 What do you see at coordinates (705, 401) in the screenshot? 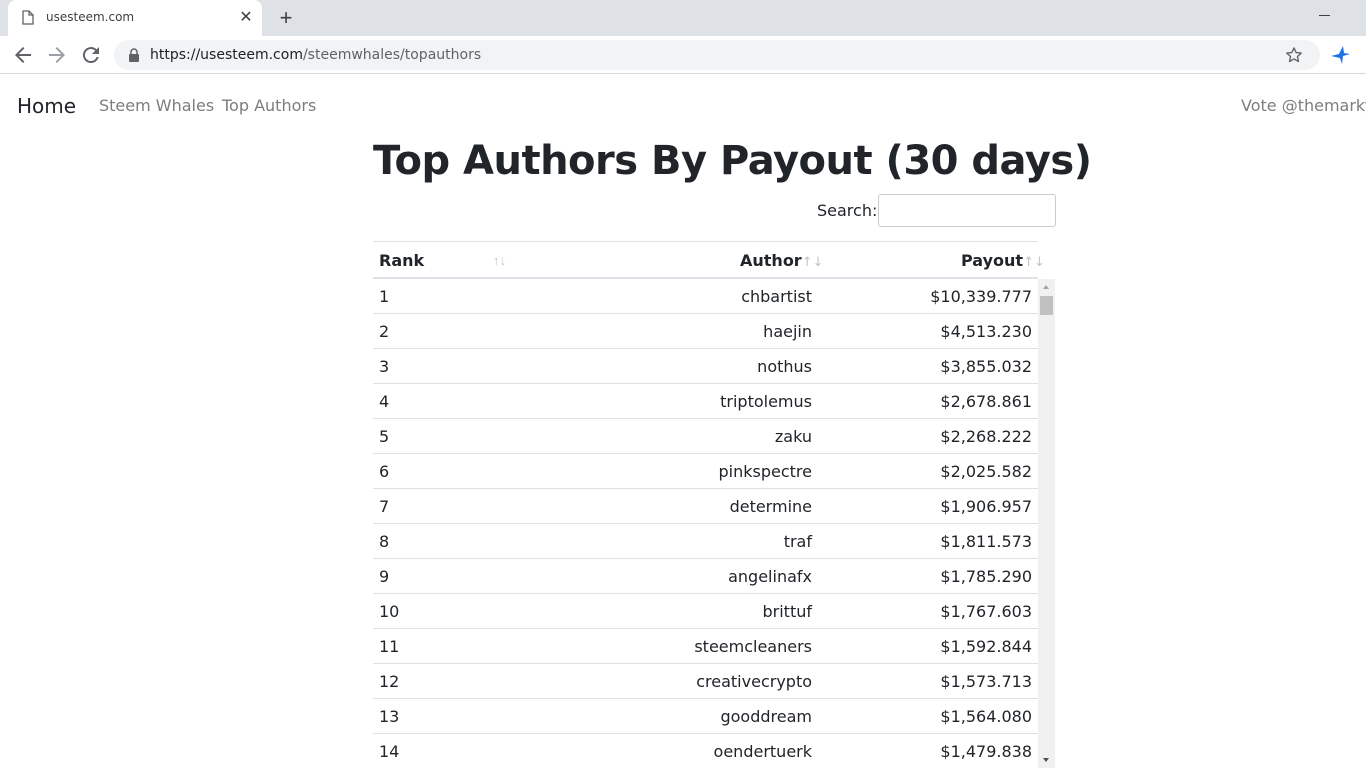
I see `table-row: 4 triptolemus $2,678.861` at bounding box center [705, 401].